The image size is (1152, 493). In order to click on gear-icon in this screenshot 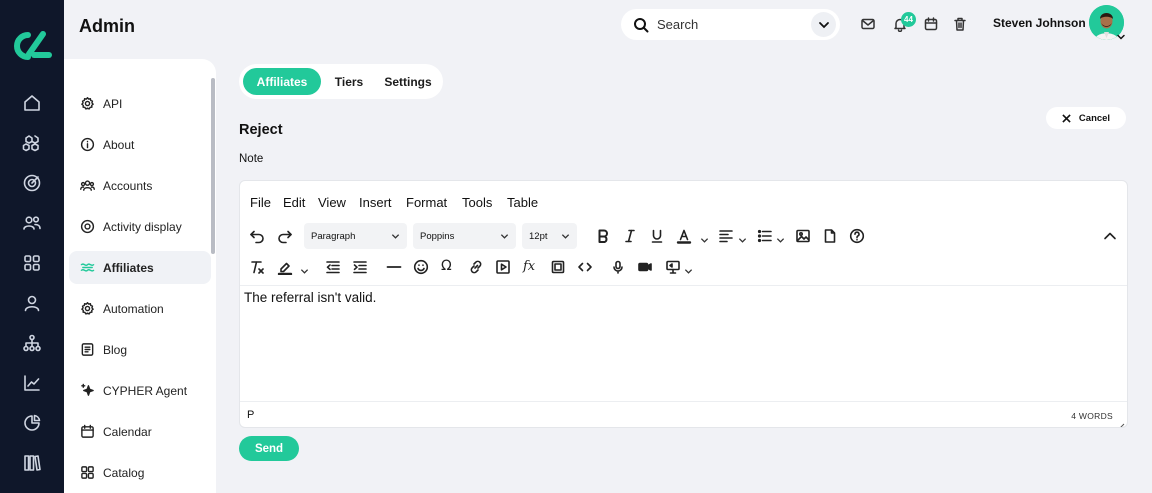, I will do `click(87, 103)`.